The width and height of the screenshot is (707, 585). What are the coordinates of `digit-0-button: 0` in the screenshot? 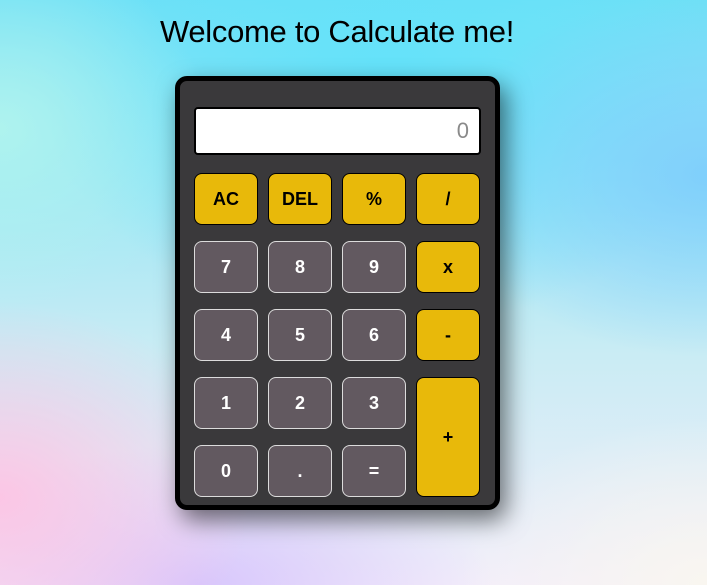 It's located at (226, 471).